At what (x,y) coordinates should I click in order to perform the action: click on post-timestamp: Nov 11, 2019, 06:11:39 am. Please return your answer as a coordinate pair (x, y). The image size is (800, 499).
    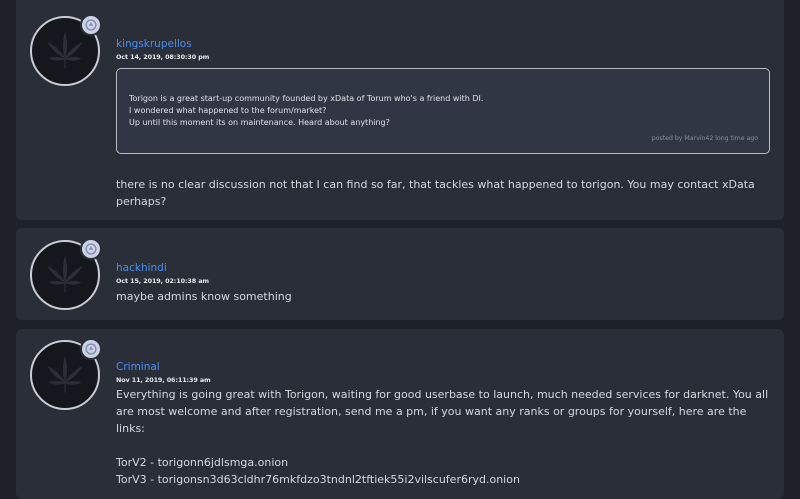
    Looking at the image, I should click on (163, 380).